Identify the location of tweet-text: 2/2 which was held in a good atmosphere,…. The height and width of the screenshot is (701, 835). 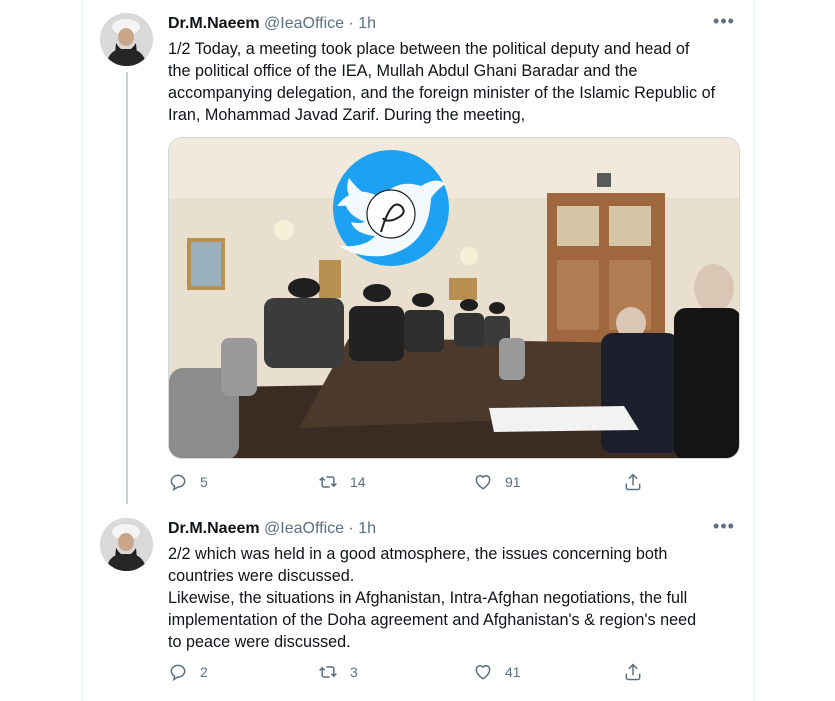
(432, 598).